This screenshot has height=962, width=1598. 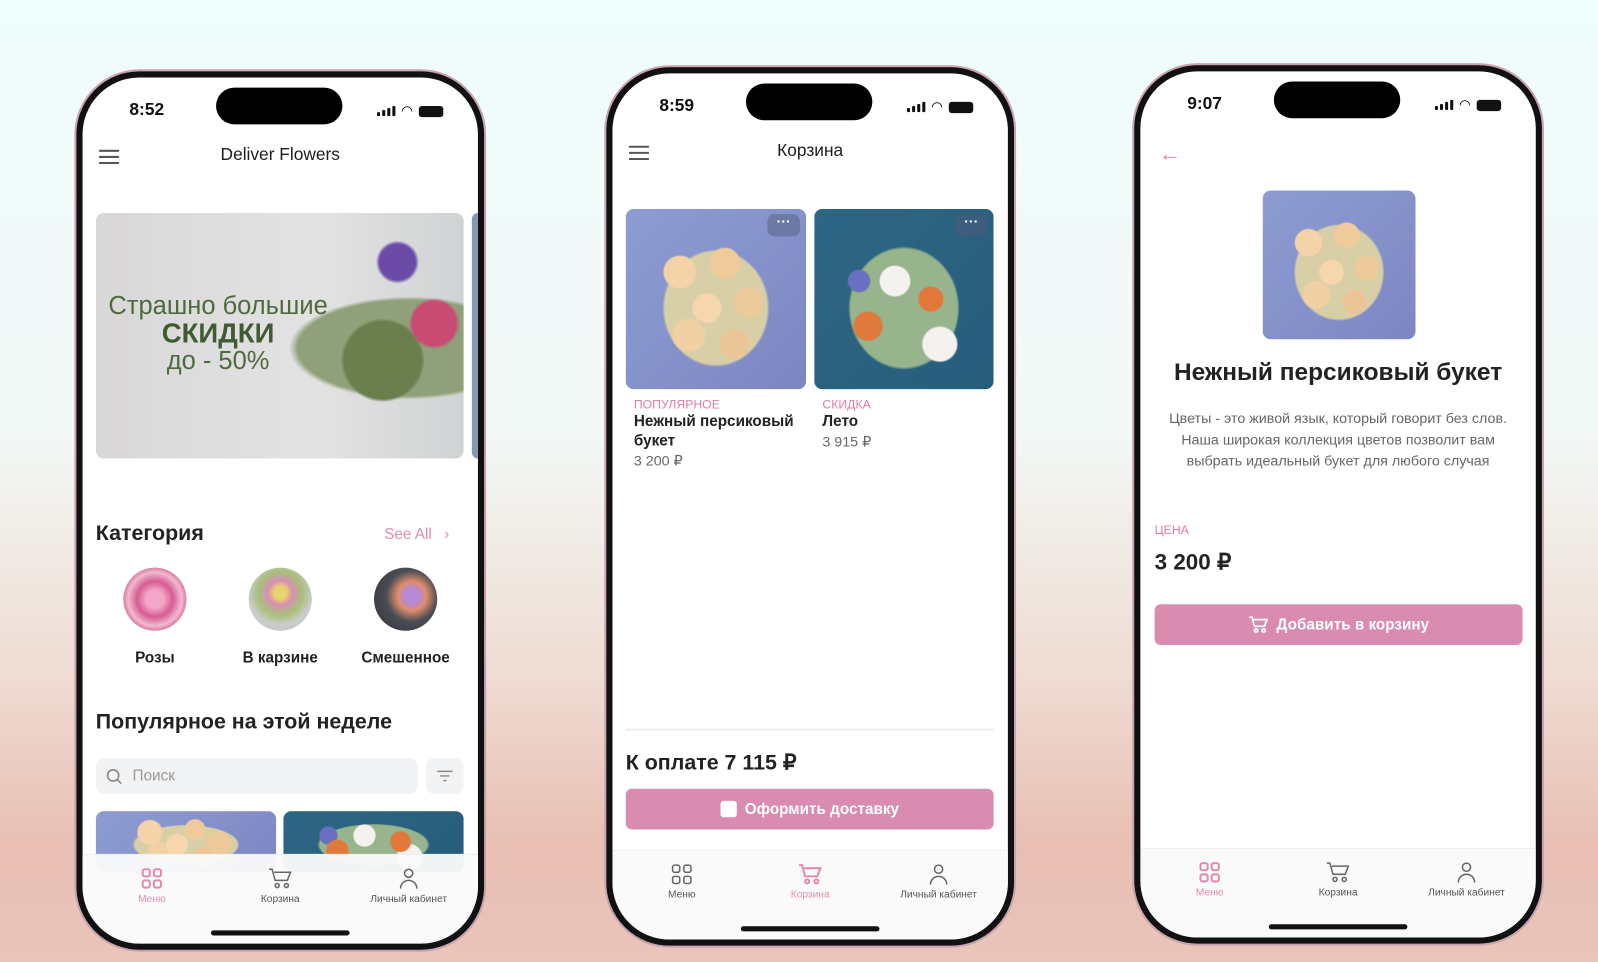 I want to click on status-time: 8:59, so click(x=677, y=105).